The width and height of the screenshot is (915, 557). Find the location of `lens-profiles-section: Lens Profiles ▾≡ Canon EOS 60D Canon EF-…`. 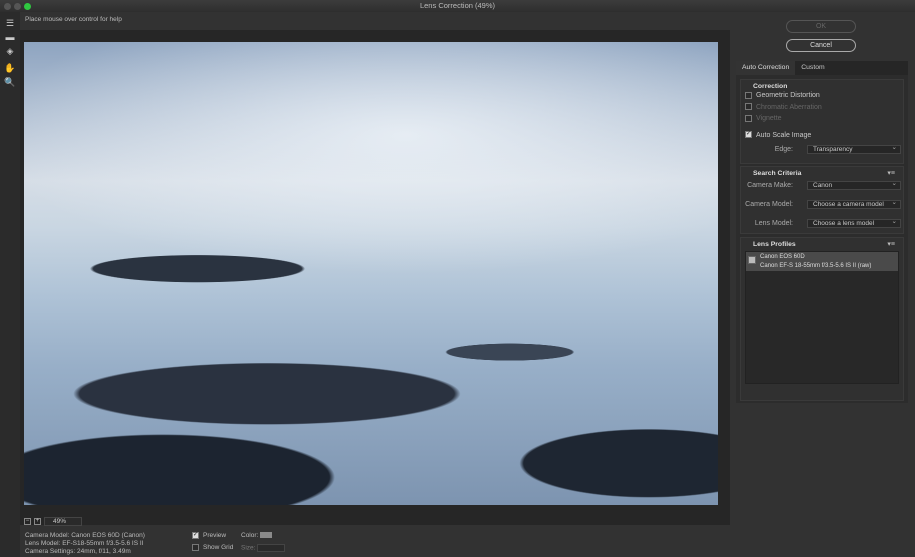

lens-profiles-section: Lens Profiles ▾≡ Canon EOS 60D Canon EF-… is located at coordinates (822, 319).